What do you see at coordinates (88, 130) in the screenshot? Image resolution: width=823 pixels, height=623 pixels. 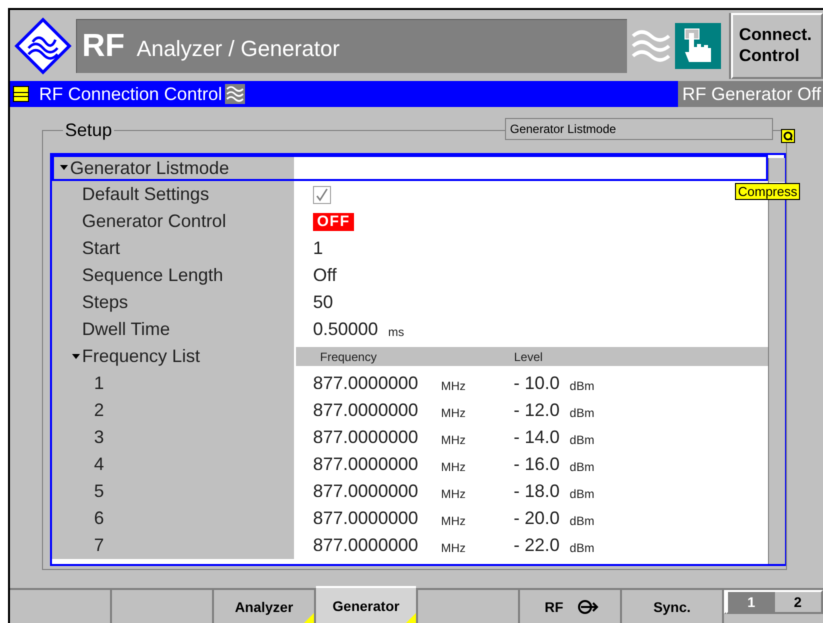 I see `setup-legend: Setup` at bounding box center [88, 130].